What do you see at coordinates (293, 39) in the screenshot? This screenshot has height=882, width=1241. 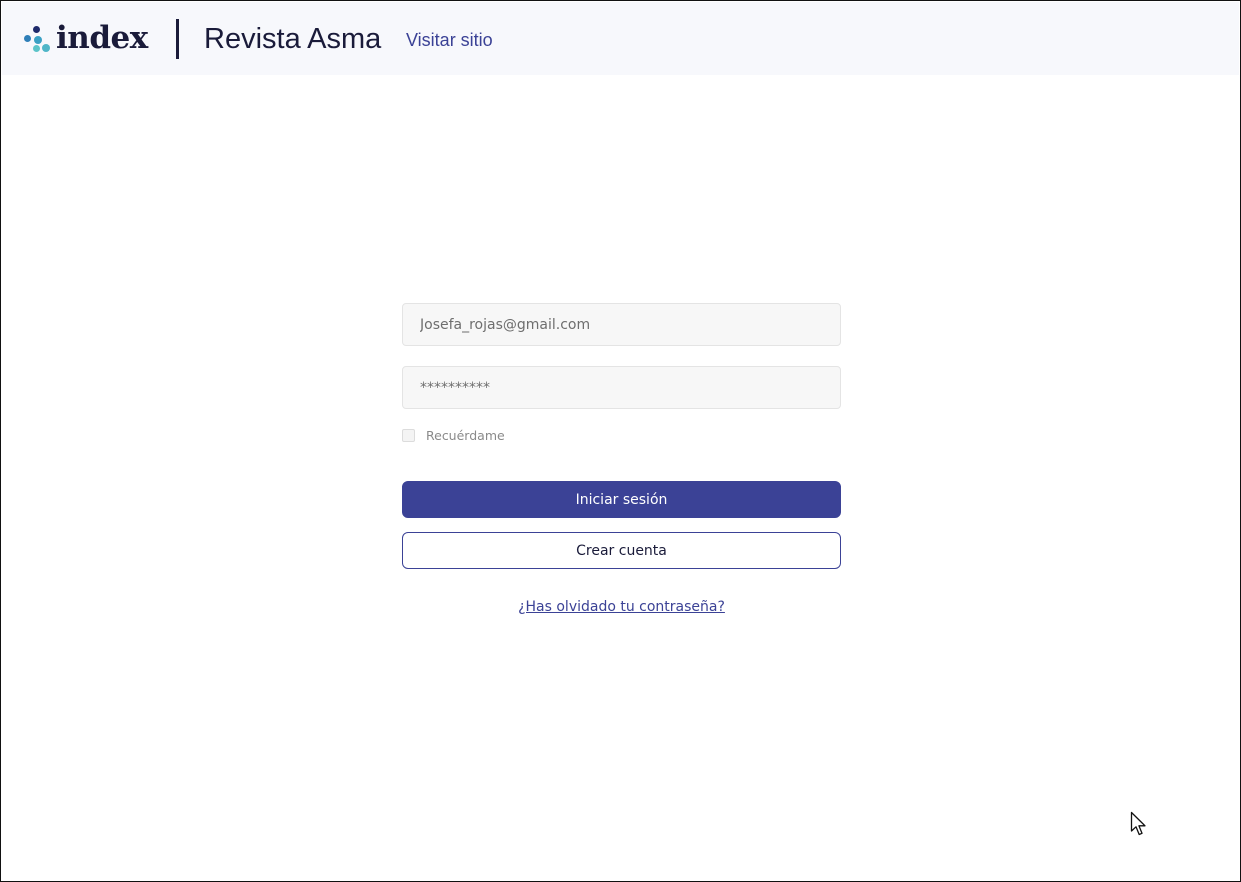 I see `journal-title: Revista Asma` at bounding box center [293, 39].